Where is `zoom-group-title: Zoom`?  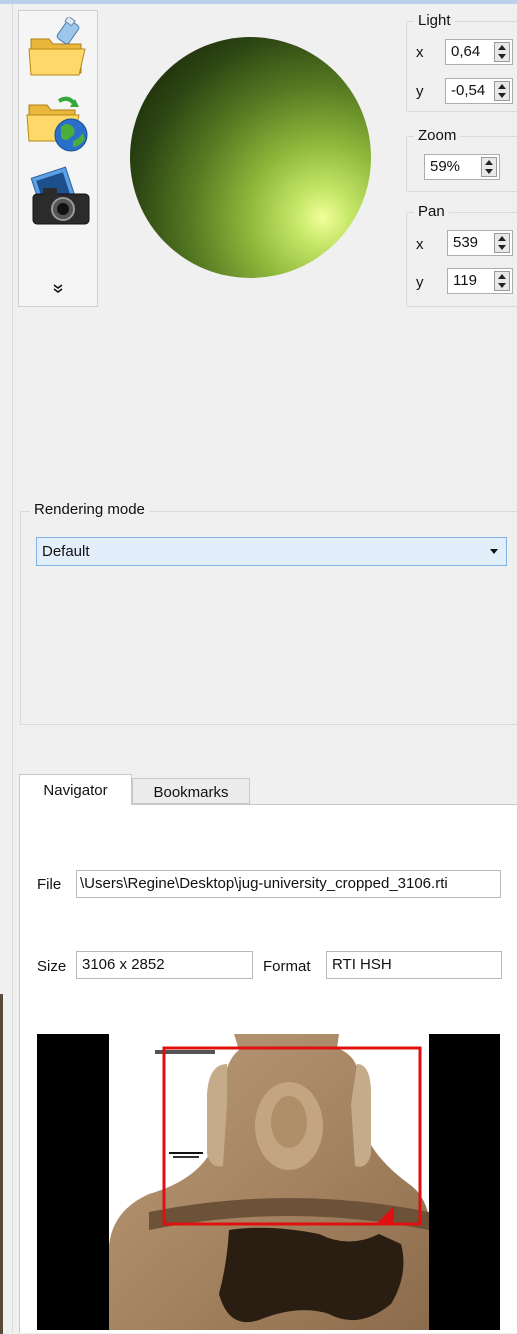
zoom-group-title: Zoom is located at coordinates (437, 135).